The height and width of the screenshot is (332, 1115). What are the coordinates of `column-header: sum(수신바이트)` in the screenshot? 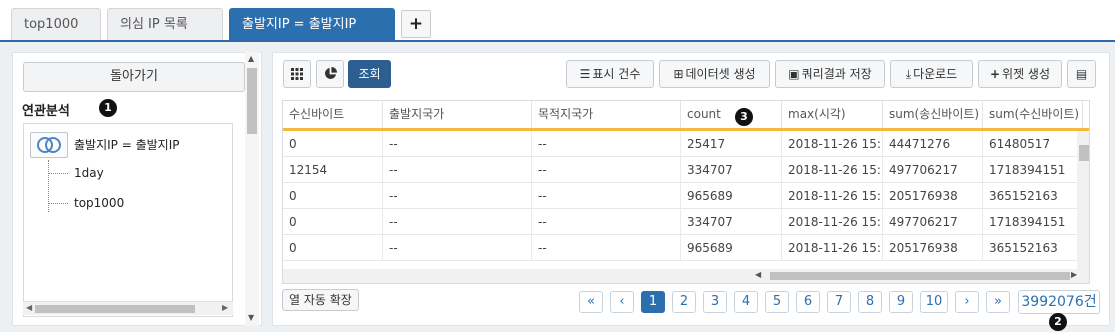 It's located at (1033, 114).